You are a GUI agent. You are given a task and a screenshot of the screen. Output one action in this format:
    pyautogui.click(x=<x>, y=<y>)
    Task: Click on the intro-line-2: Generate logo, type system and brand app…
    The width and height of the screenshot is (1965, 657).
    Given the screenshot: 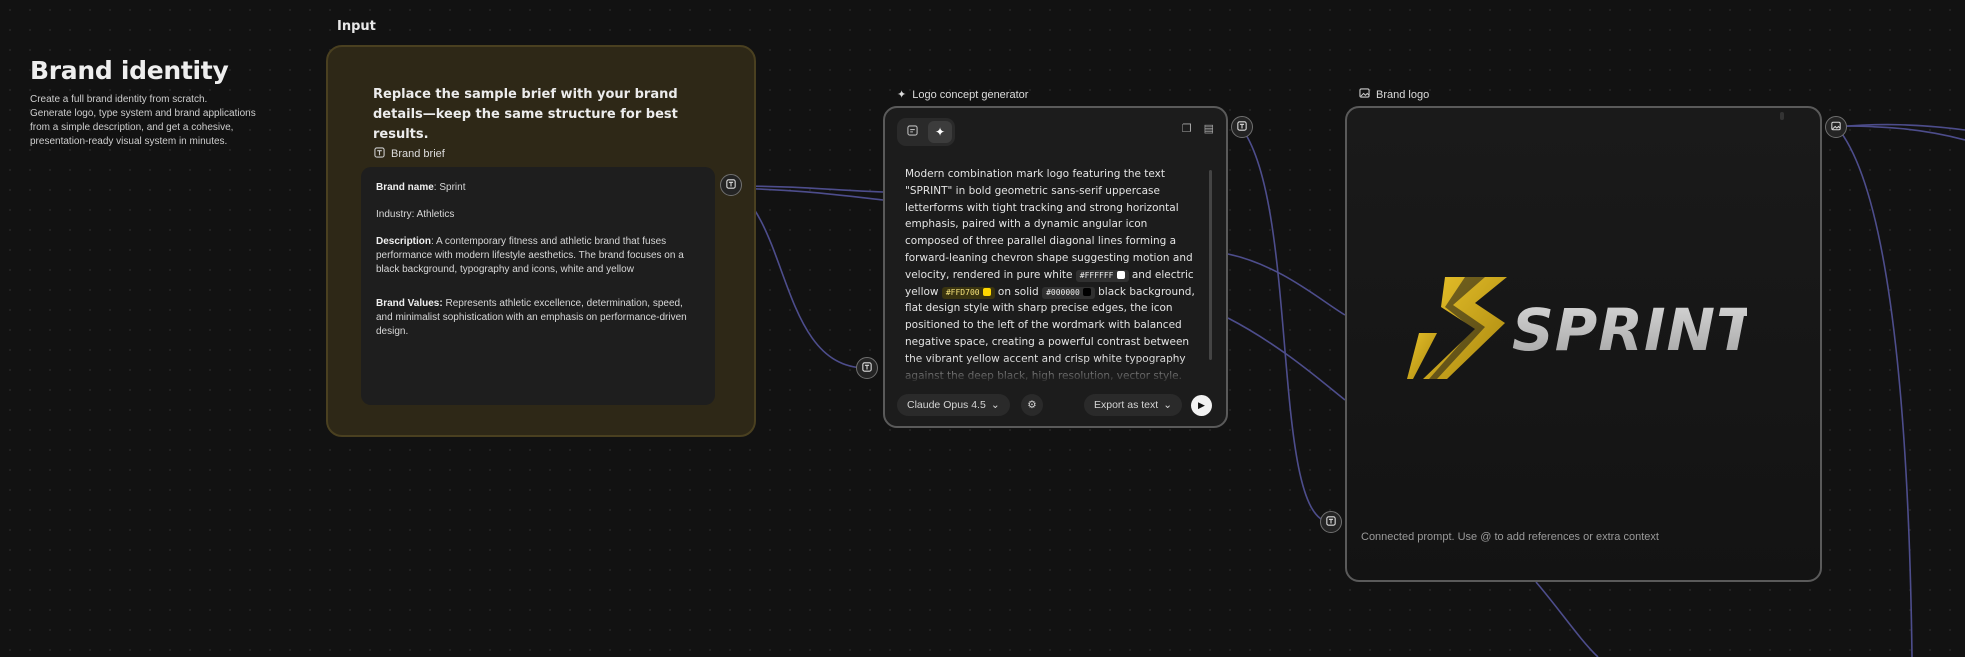 What is the action you would take?
    pyautogui.click(x=143, y=127)
    